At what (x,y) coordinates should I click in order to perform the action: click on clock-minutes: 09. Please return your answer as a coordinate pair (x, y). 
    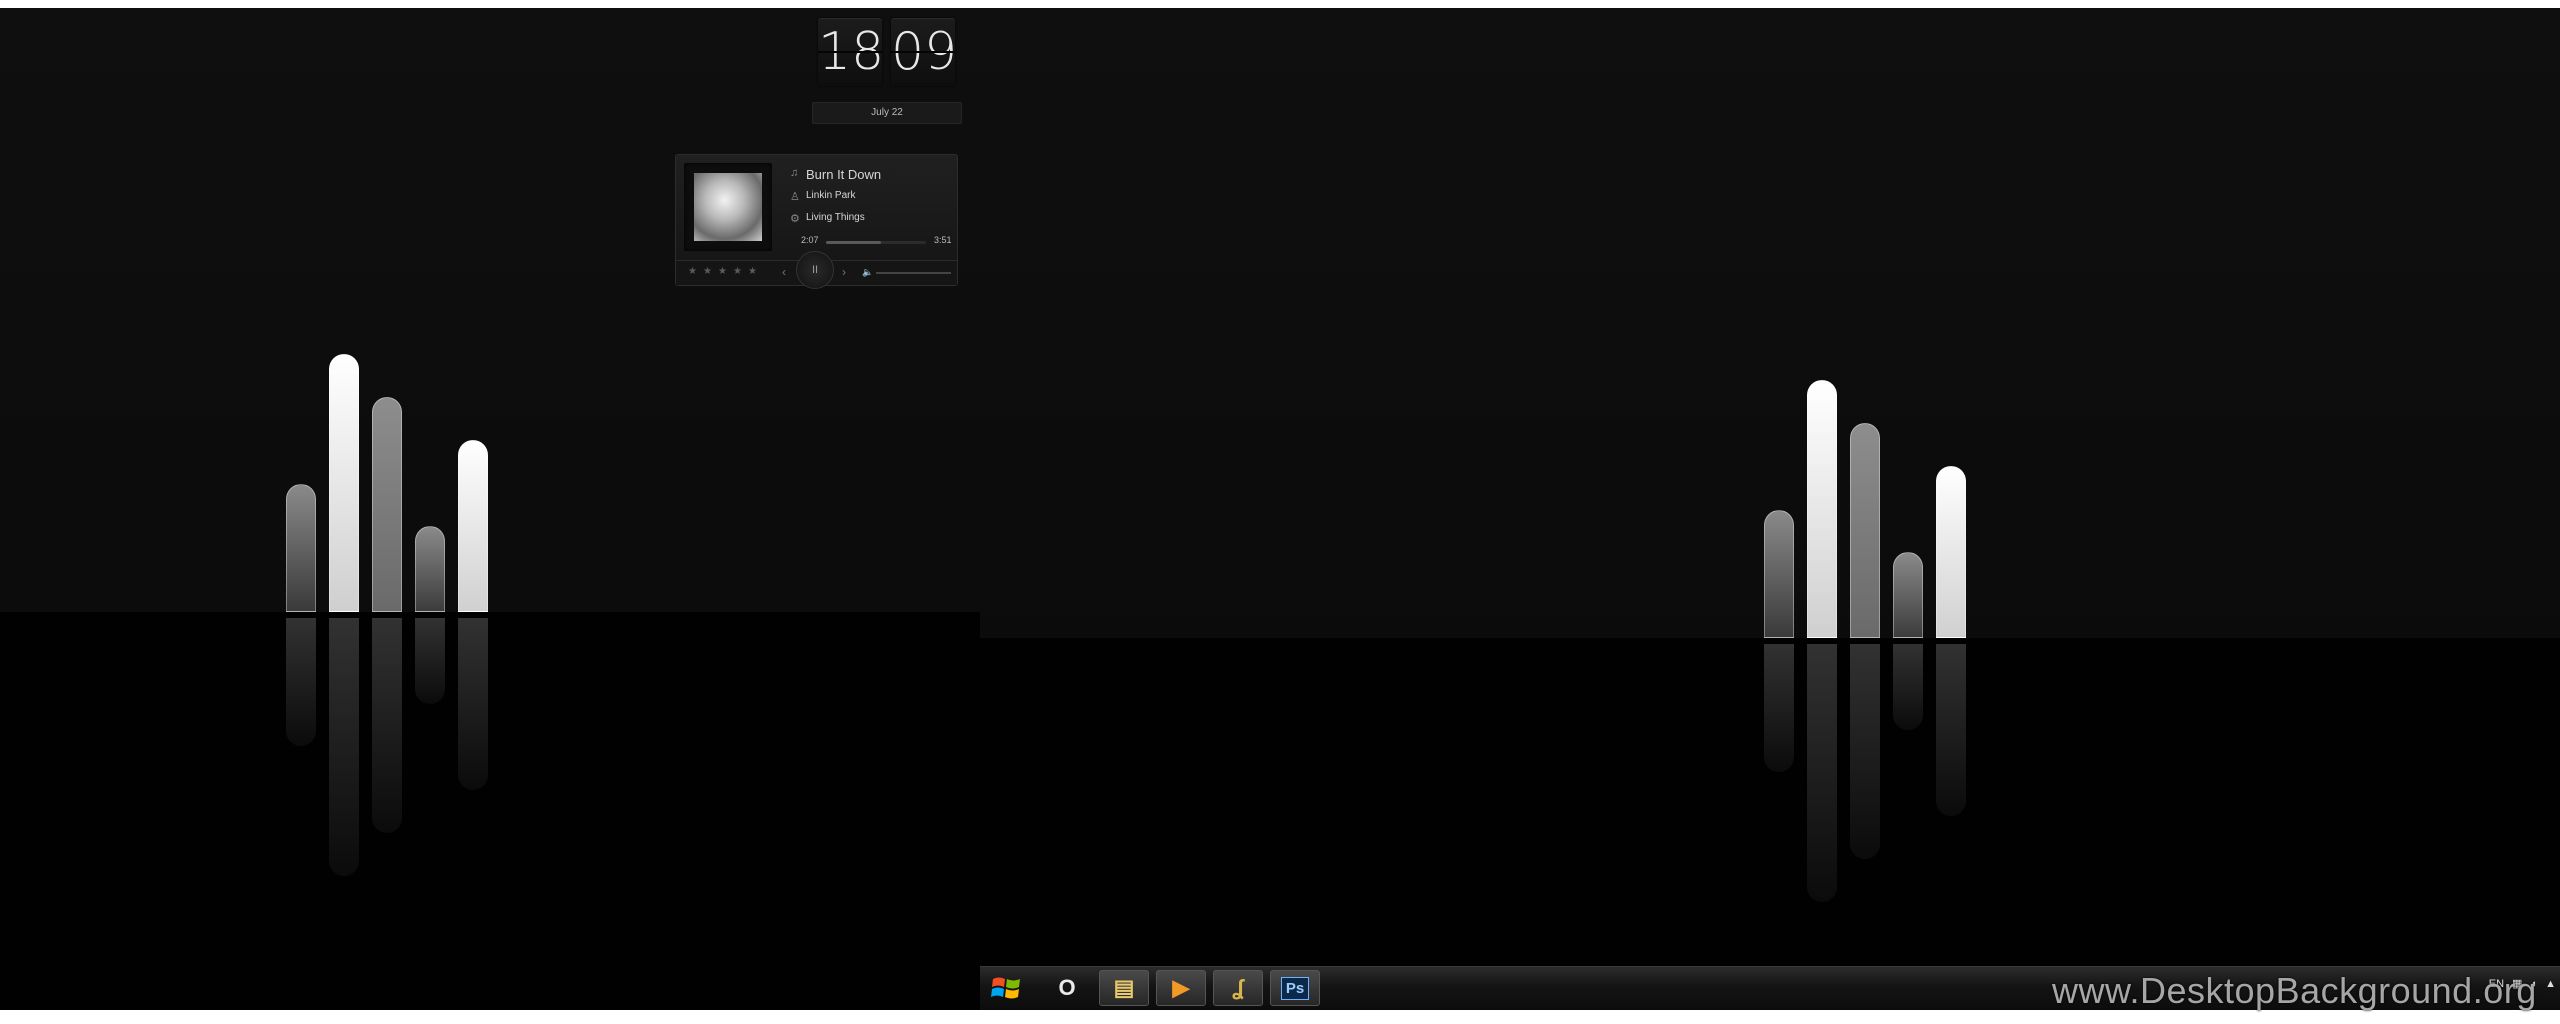
    Looking at the image, I should click on (924, 52).